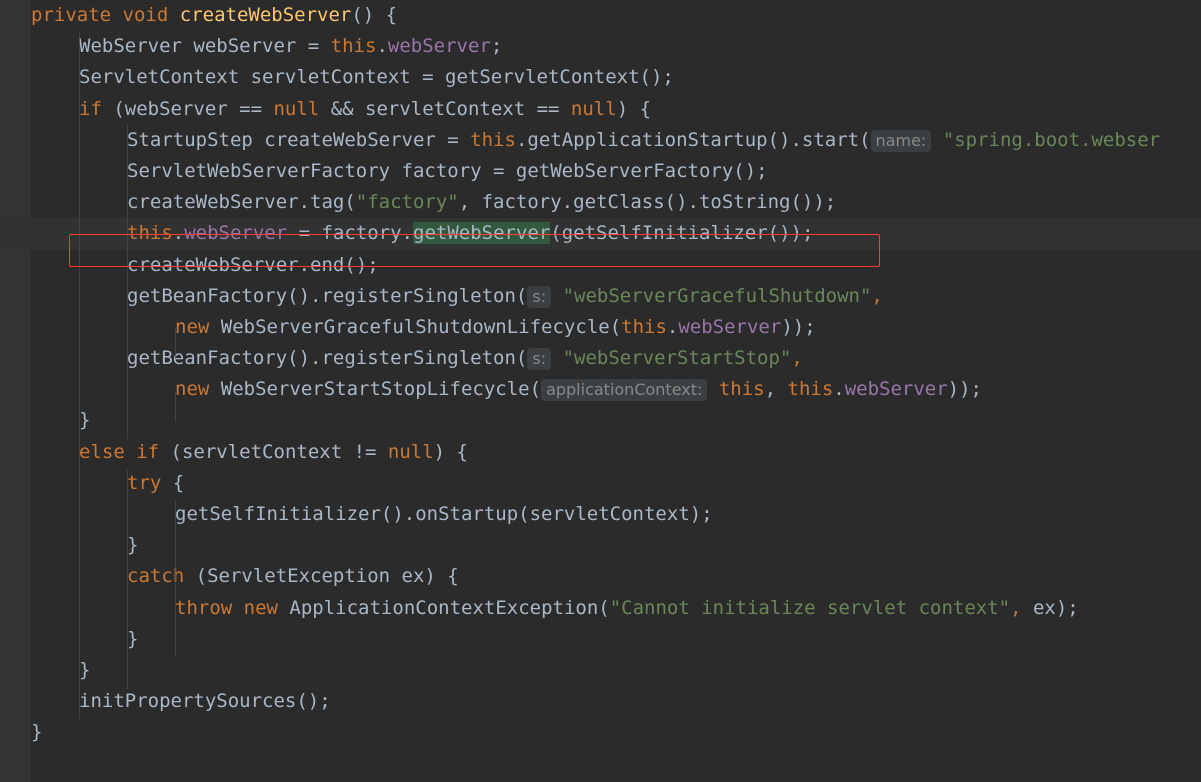 Image resolution: width=1201 pixels, height=782 pixels. What do you see at coordinates (600, 576) in the screenshot?
I see `code-line: catch (ServletException ex) {` at bounding box center [600, 576].